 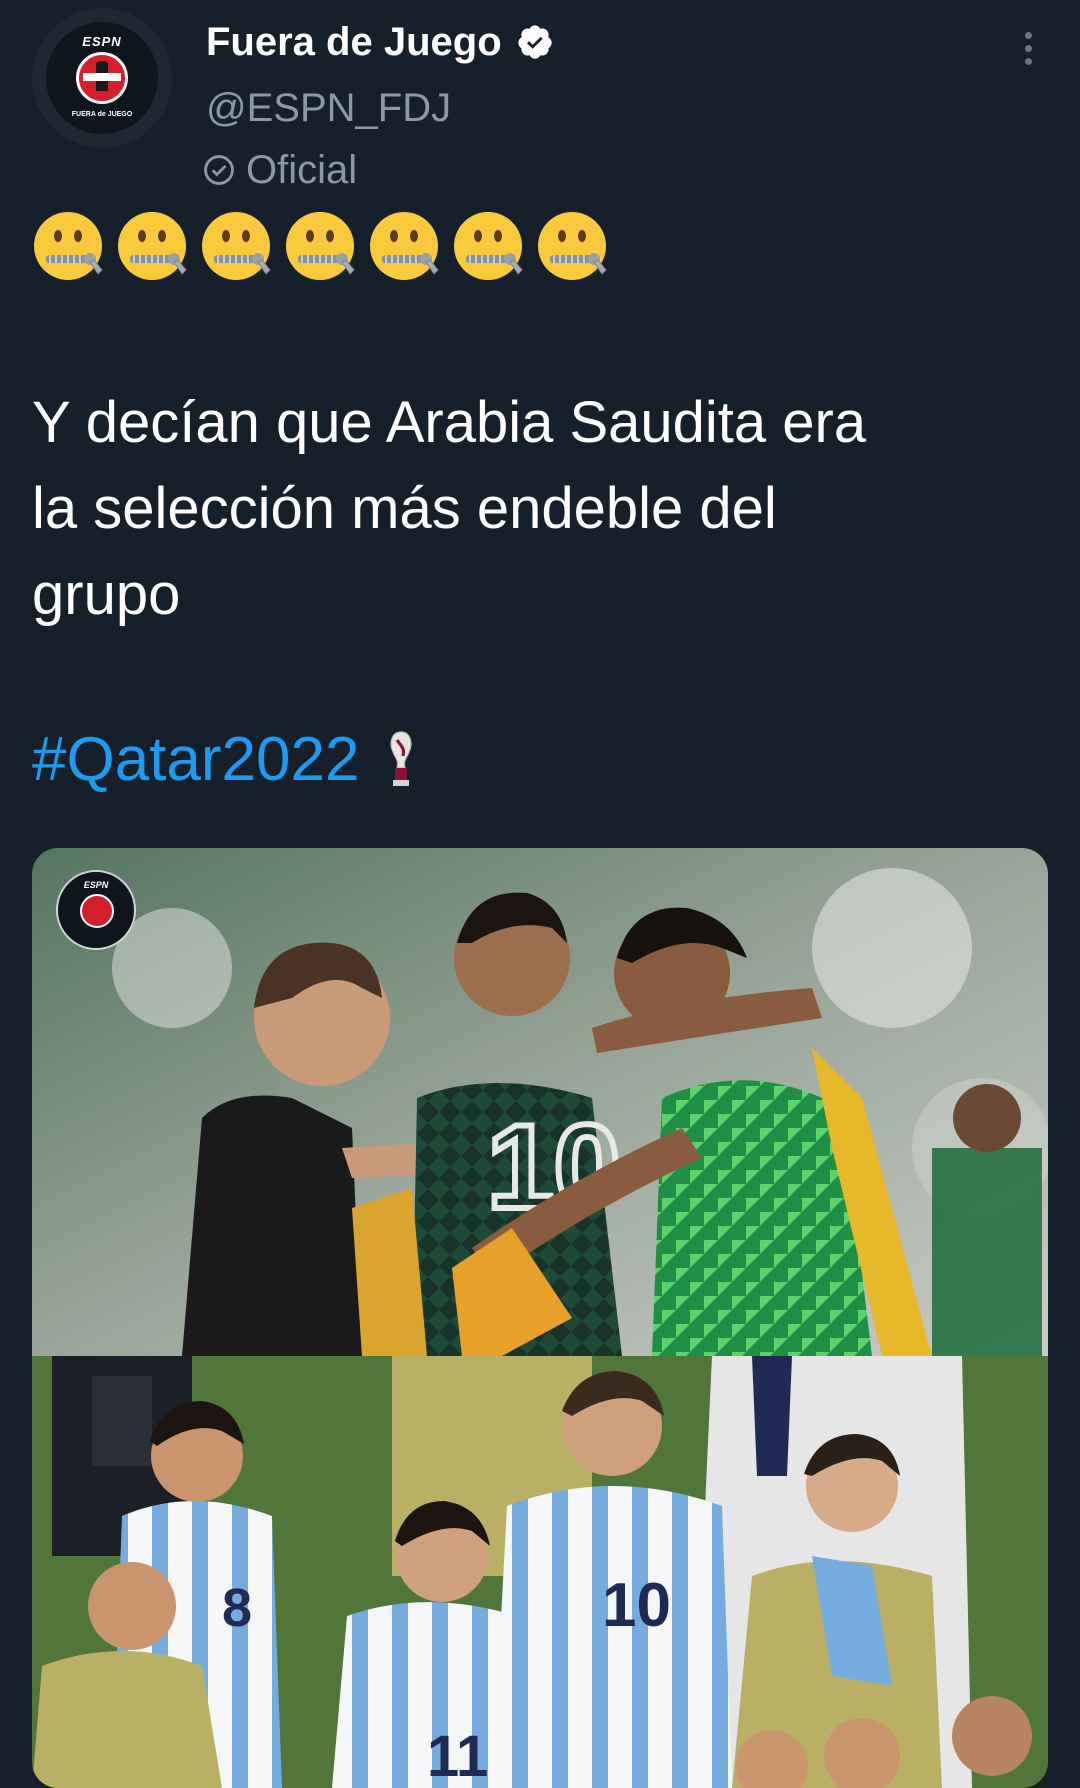 I want to click on official-label-row: Oficial, so click(x=279, y=170).